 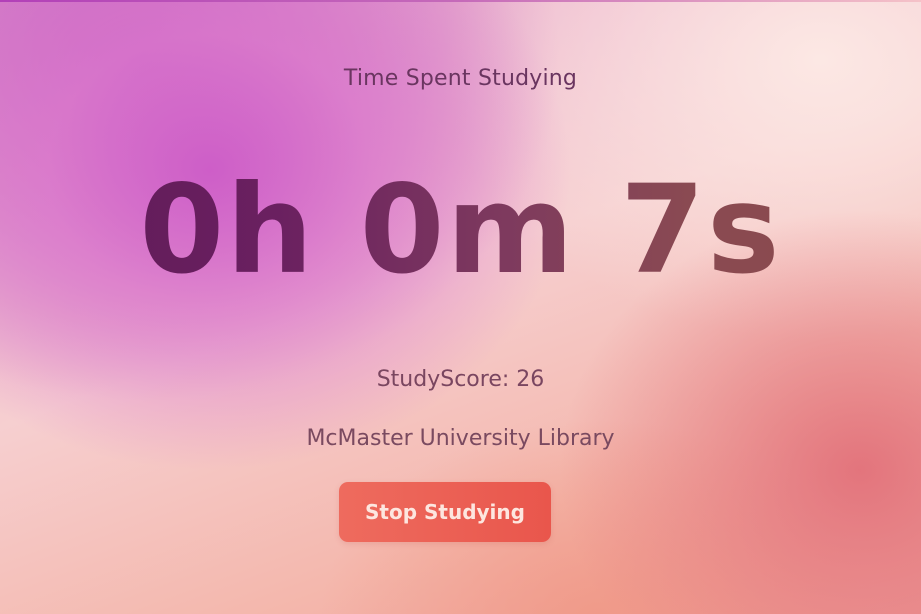 What do you see at coordinates (445, 512) in the screenshot?
I see `stop-studying-button: Stop Studying` at bounding box center [445, 512].